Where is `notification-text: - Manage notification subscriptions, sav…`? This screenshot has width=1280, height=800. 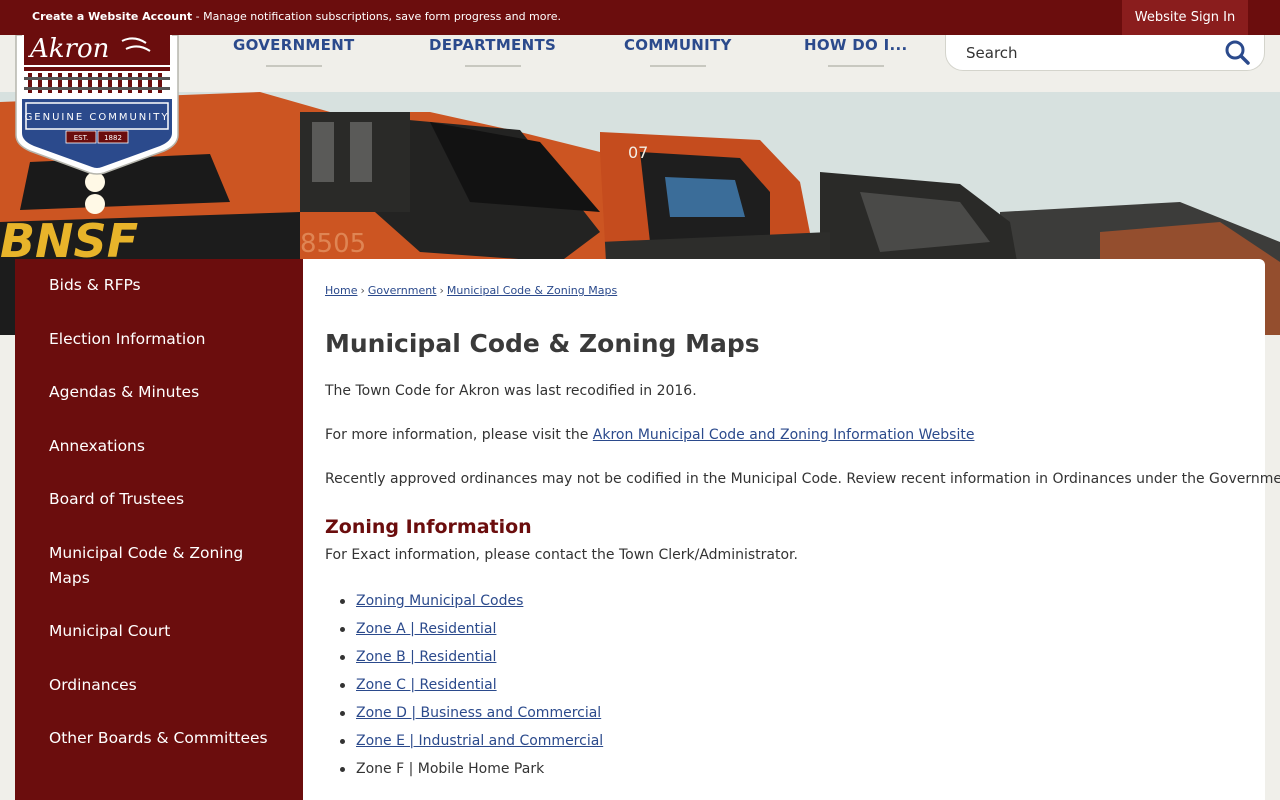 notification-text: - Manage notification subscriptions, sav… is located at coordinates (377, 16).